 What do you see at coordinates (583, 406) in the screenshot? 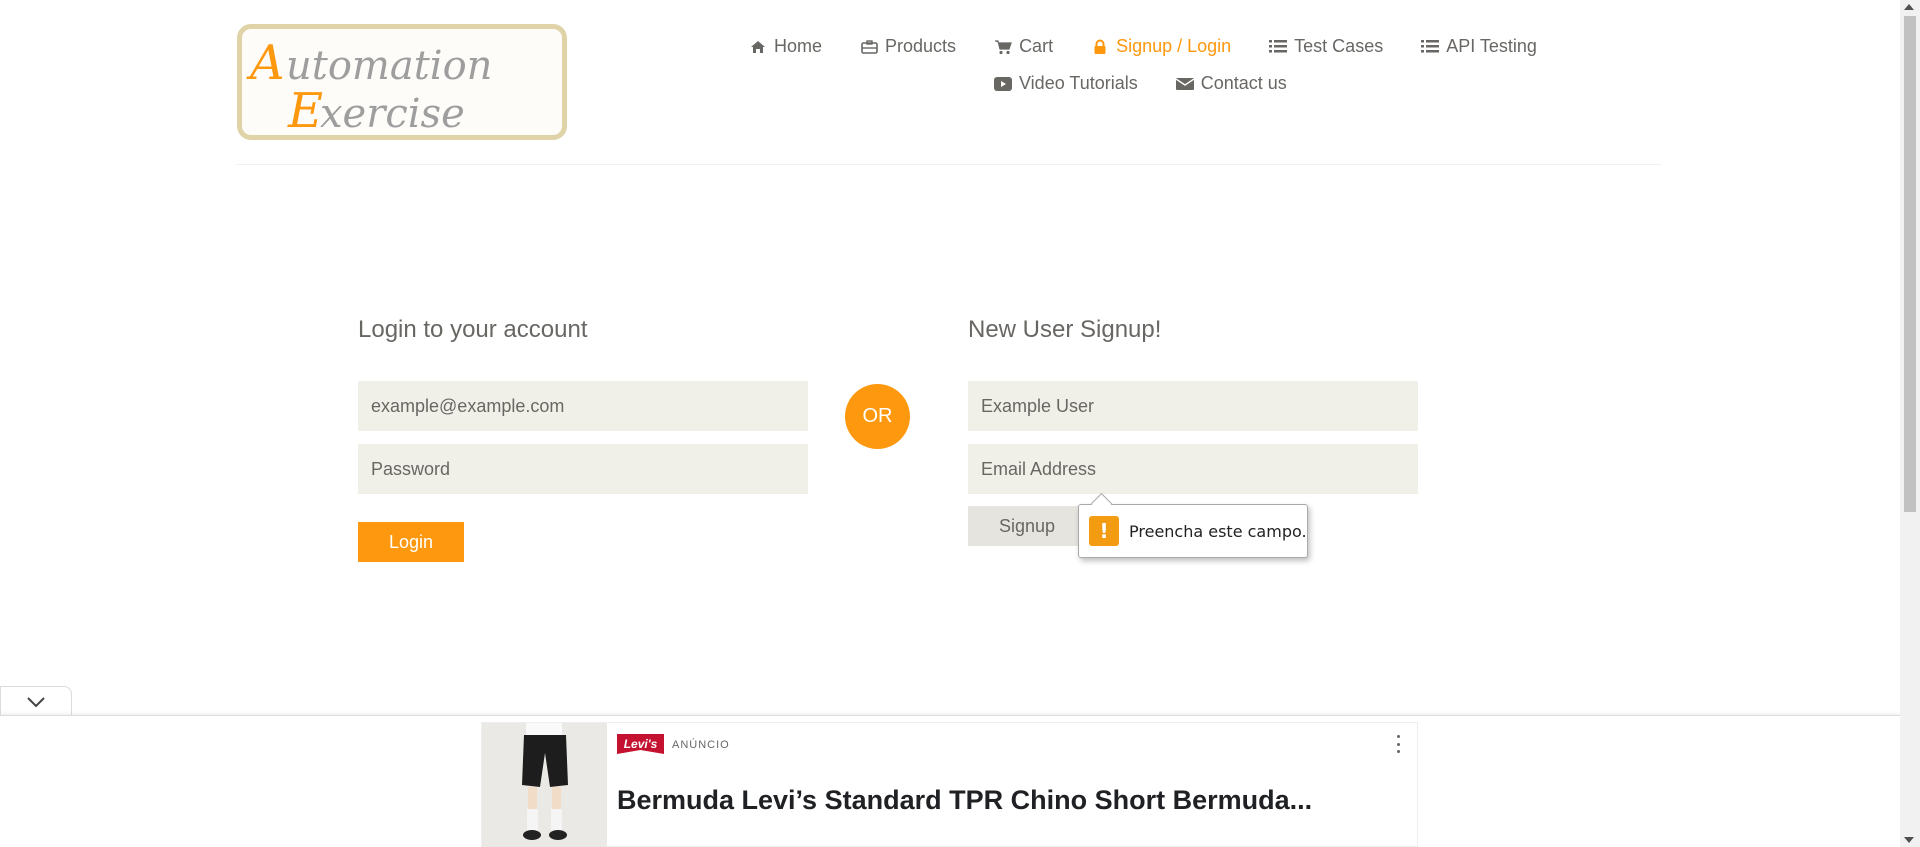
I see `login-email-input` at bounding box center [583, 406].